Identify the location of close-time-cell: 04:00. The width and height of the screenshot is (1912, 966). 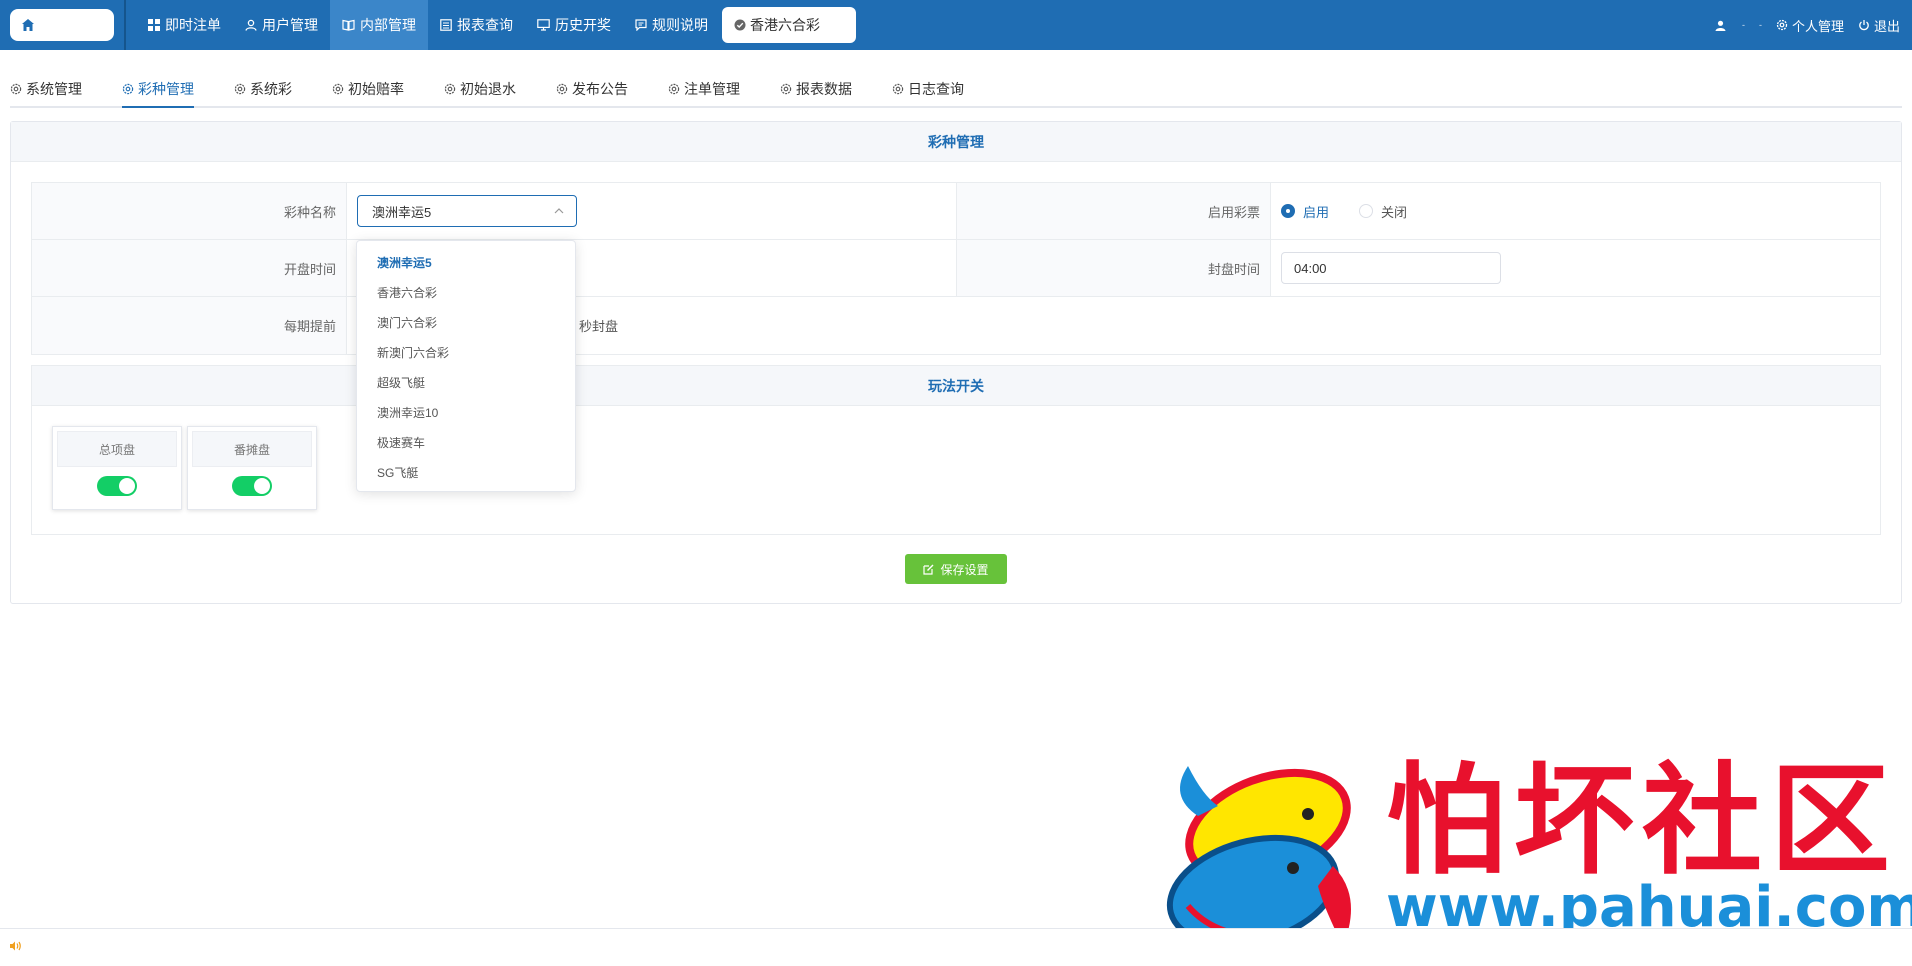
(1575, 268).